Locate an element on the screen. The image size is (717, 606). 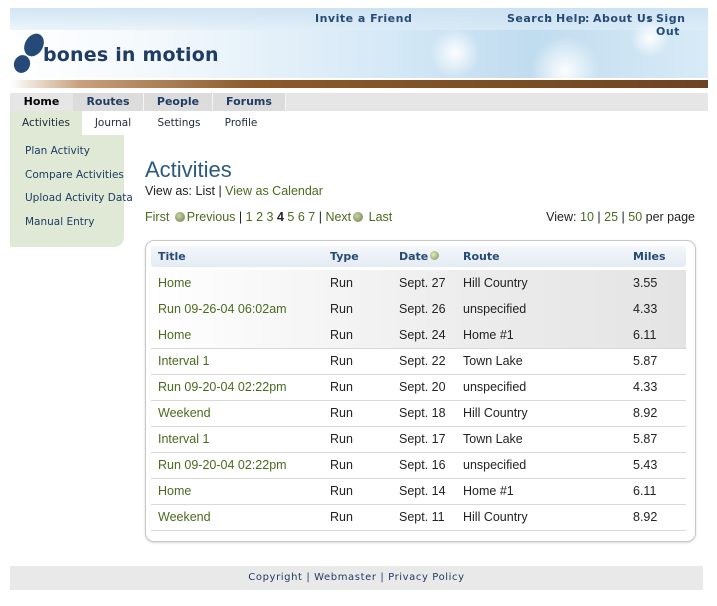
subtab-settings: Settings is located at coordinates (179, 123).